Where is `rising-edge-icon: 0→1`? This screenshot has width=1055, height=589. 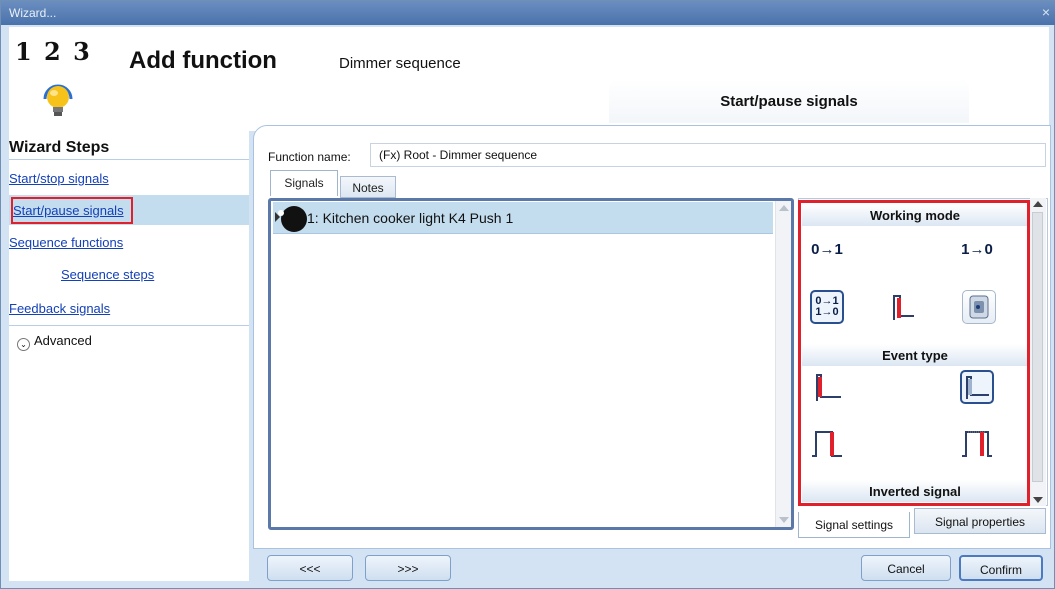 rising-edge-icon: 0→1 is located at coordinates (827, 249).